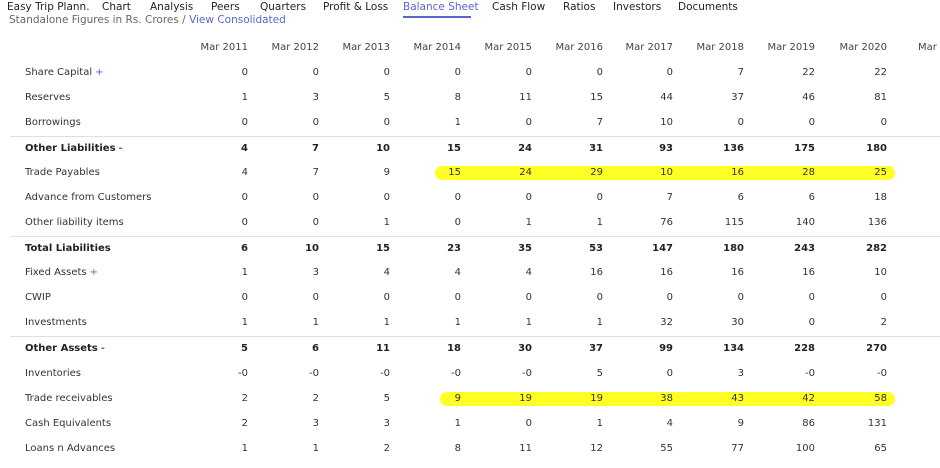 The image size is (940, 468). I want to click on table-cell: 99, so click(666, 348).